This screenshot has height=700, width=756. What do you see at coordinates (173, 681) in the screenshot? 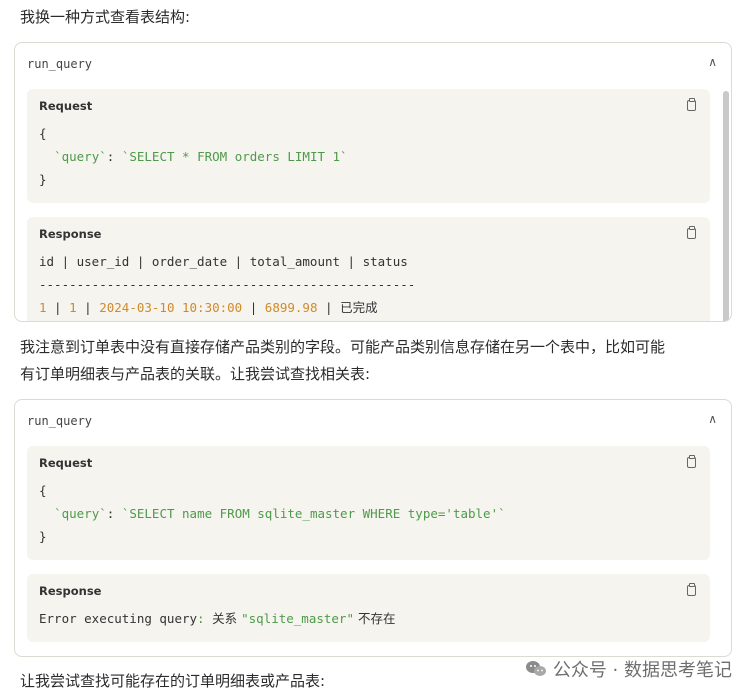
I see `bottom-text: 让我尝试查找可能存在的订单明细表或产品表:` at bounding box center [173, 681].